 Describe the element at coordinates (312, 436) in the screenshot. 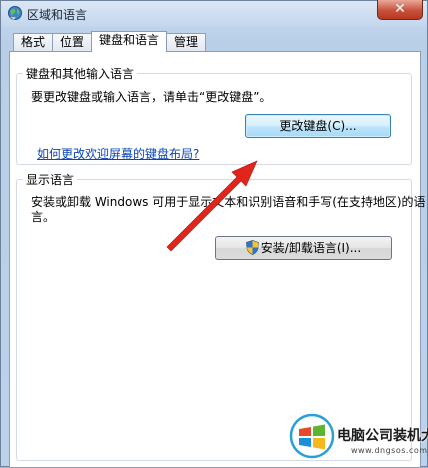

I see `windows-logo-icon` at that location.